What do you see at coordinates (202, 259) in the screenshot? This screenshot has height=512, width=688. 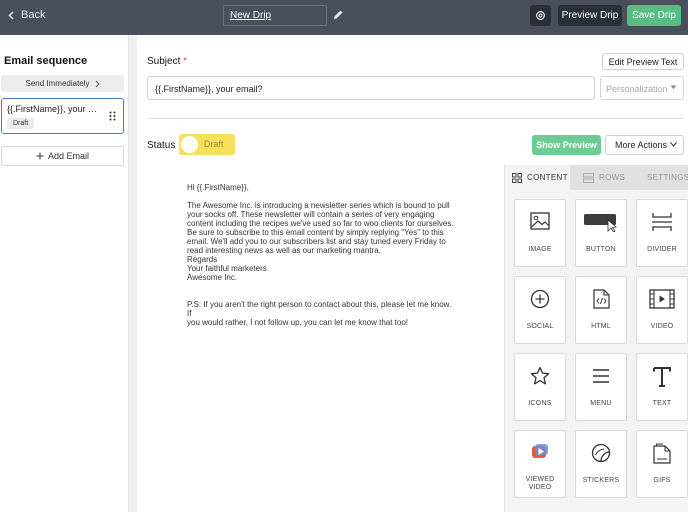 I see `body-line: Regards` at bounding box center [202, 259].